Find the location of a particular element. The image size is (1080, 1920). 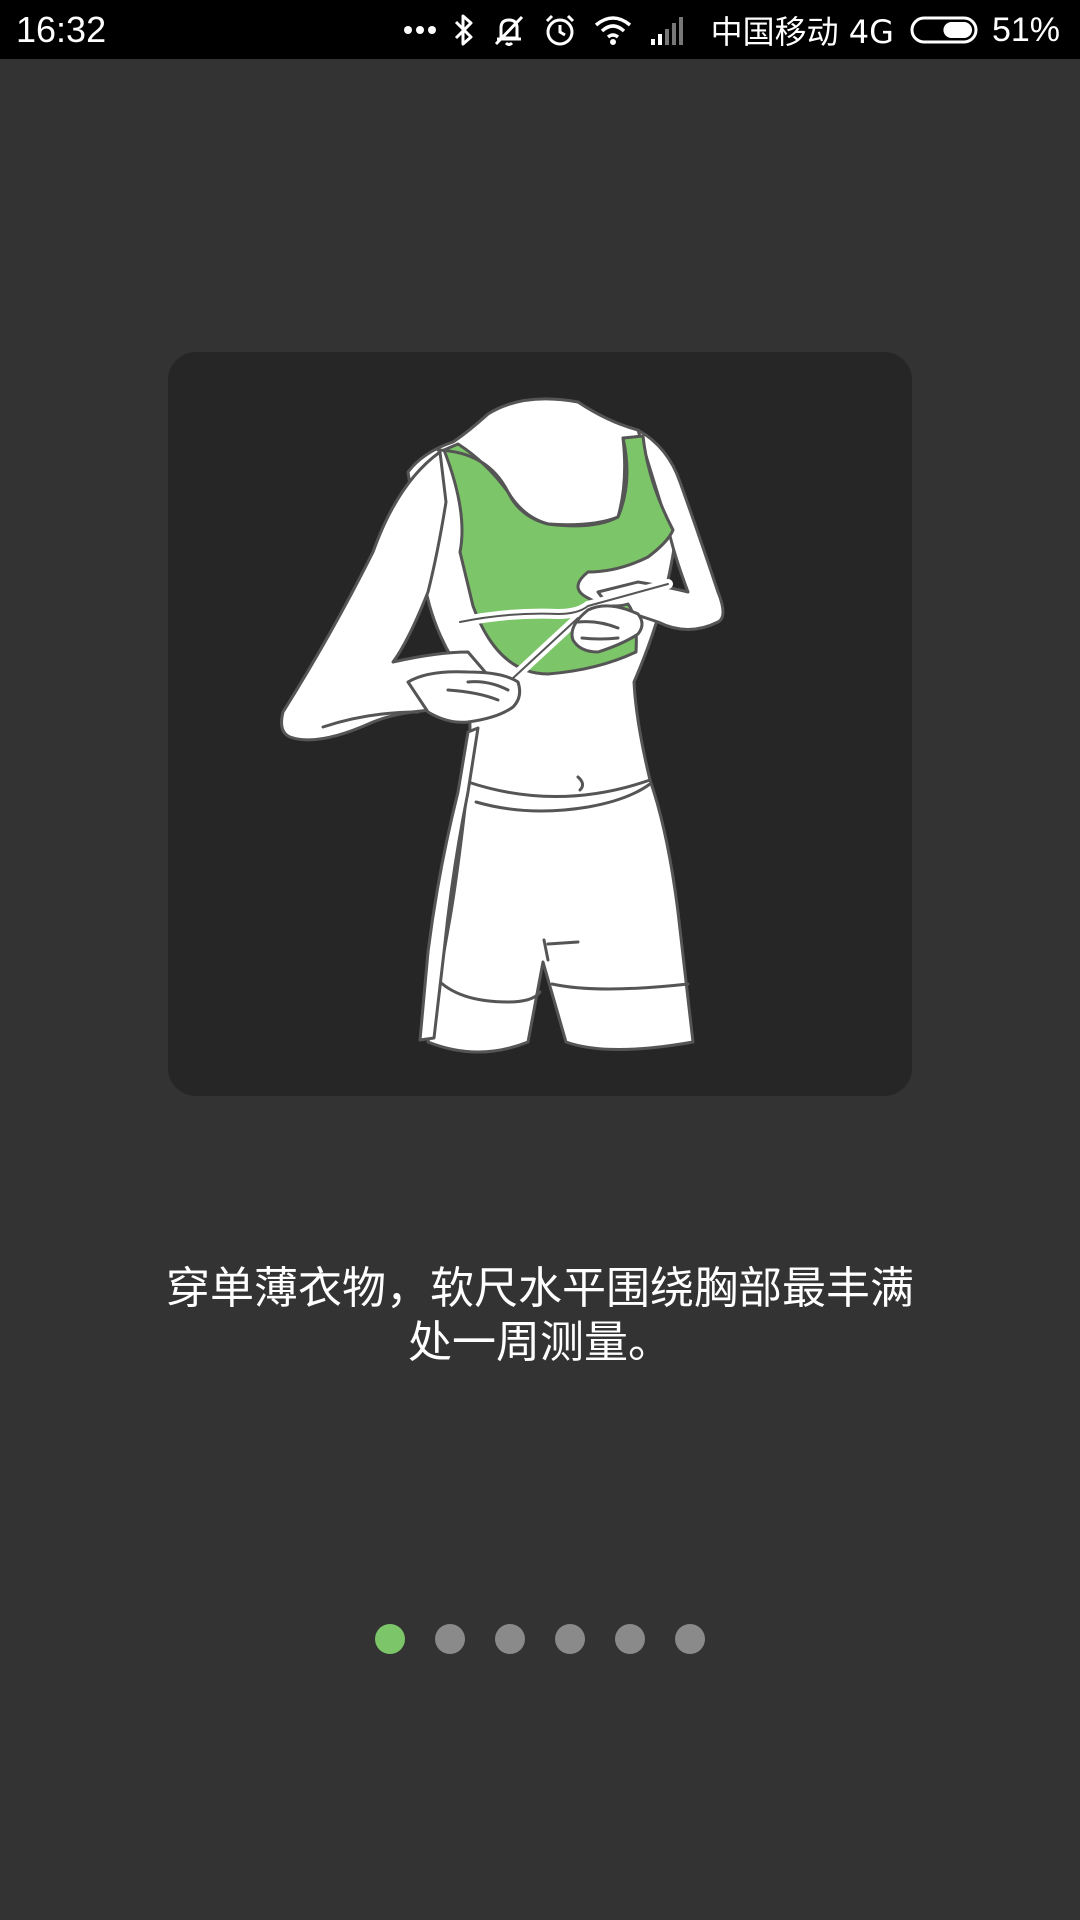

status-bar: 16:32 中国移动 4G 51% is located at coordinates (540, 29).